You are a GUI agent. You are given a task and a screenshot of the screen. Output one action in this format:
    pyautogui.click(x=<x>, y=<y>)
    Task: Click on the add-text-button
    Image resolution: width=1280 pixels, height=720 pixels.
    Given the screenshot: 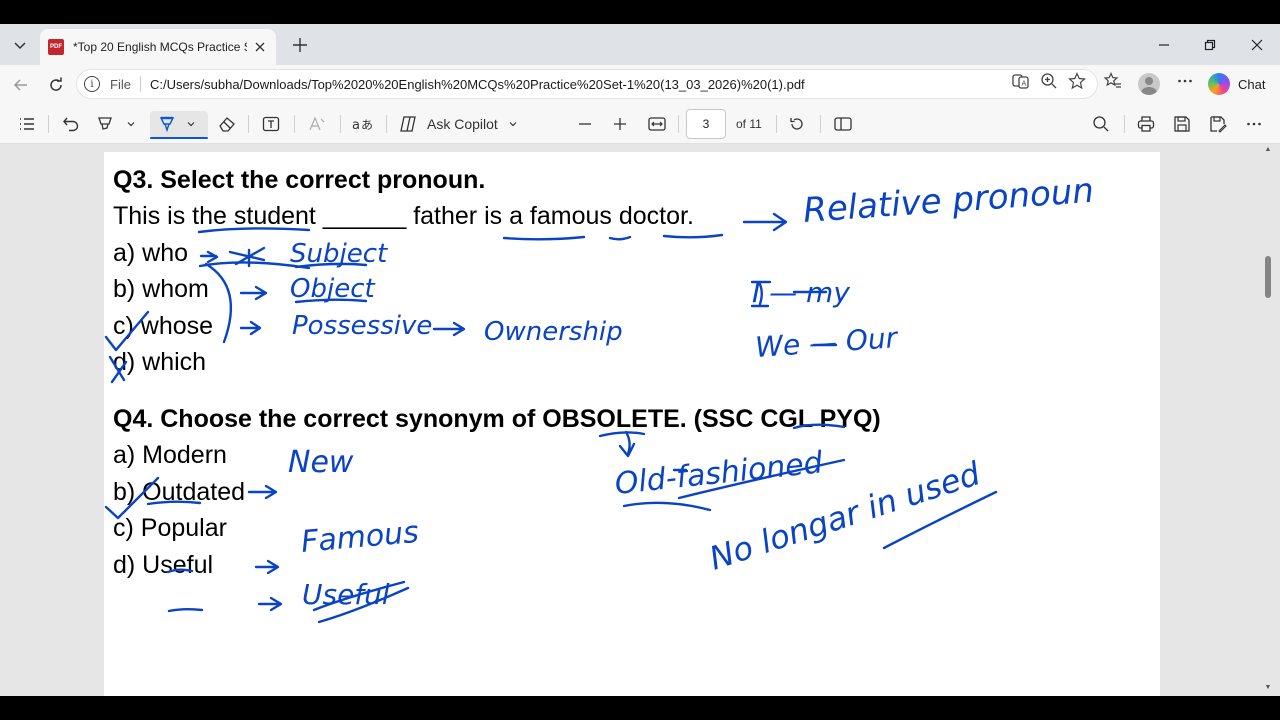 What is the action you would take?
    pyautogui.click(x=271, y=124)
    